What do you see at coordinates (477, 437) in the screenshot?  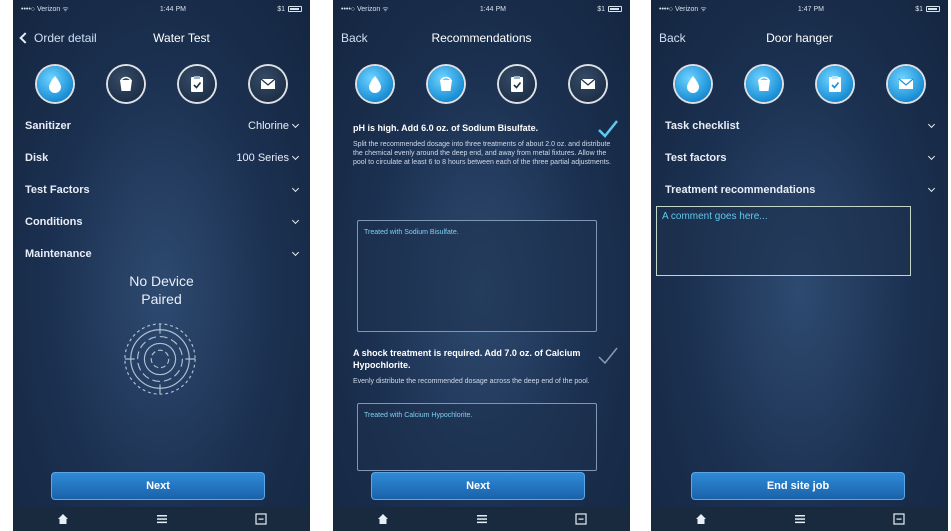 I see `treatment-note-field: Treated with Calcium Hypochlorite.` at bounding box center [477, 437].